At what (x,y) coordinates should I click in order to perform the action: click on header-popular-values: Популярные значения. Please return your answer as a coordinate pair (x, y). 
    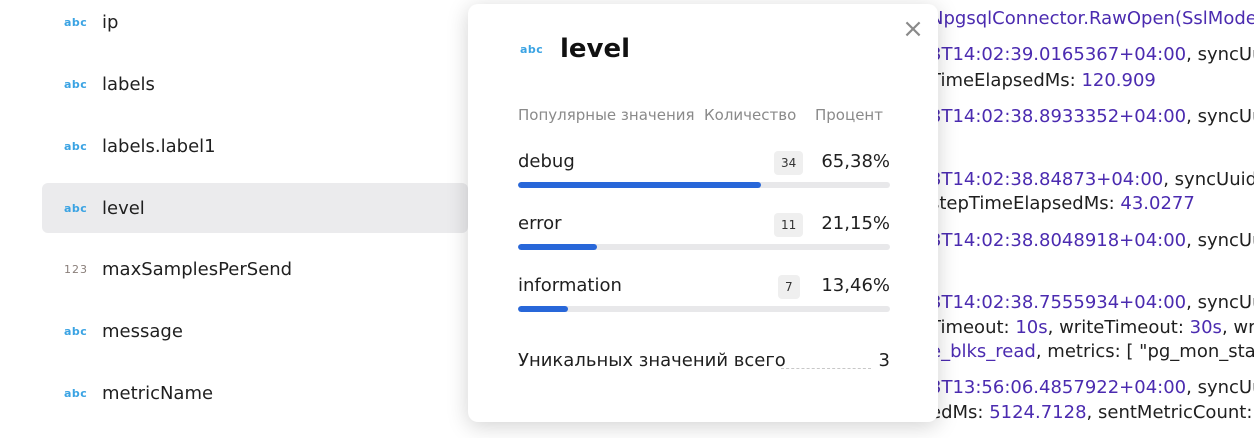
    Looking at the image, I should click on (606, 115).